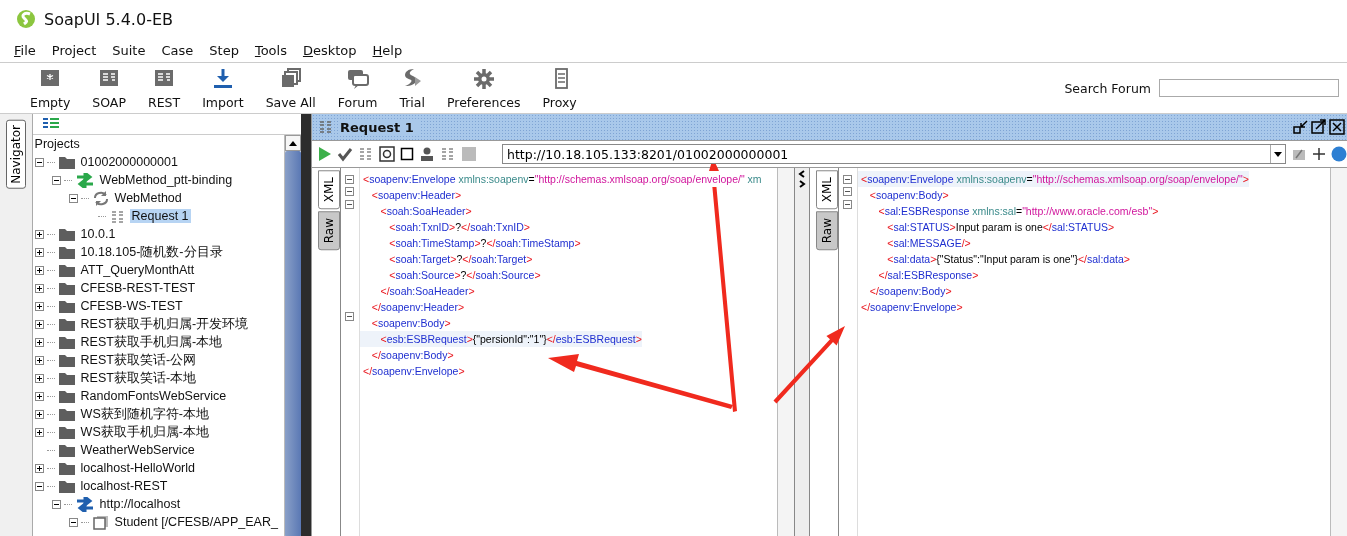 The width and height of the screenshot is (1347, 536). What do you see at coordinates (164, 88) in the screenshot?
I see `toolbar-button: REST` at bounding box center [164, 88].